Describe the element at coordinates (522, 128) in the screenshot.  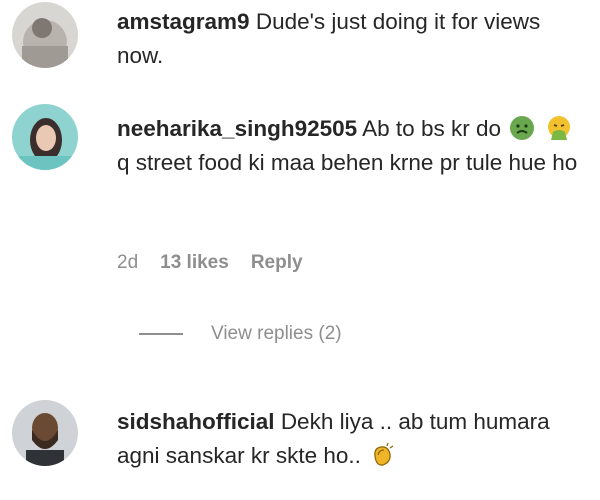
I see `nauseated-face-icon` at that location.